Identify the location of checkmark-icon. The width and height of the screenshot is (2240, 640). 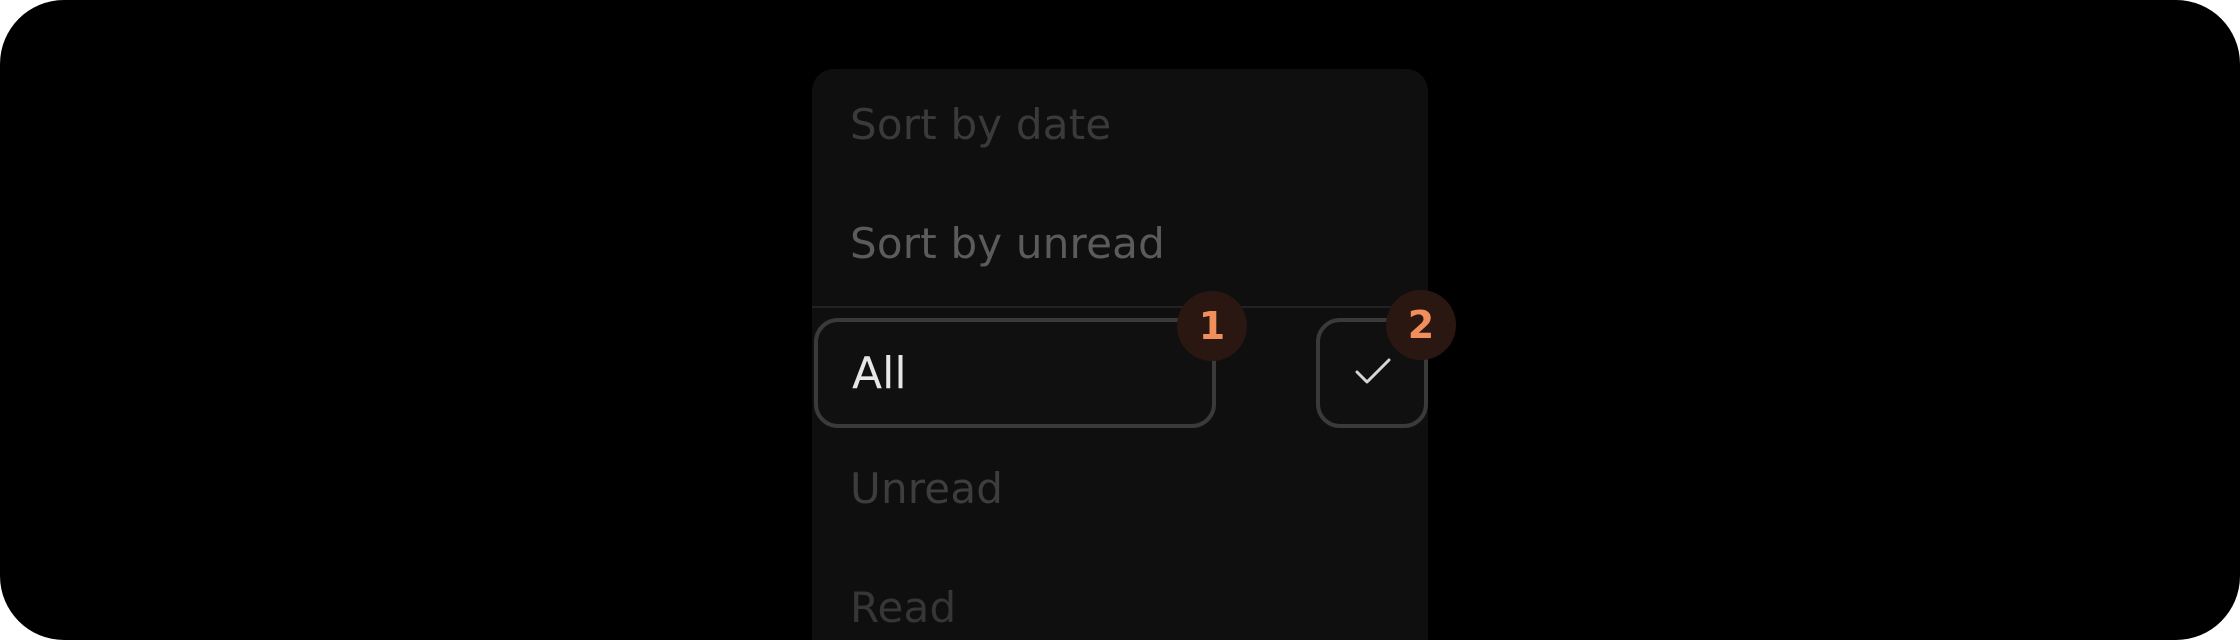
(1373, 371).